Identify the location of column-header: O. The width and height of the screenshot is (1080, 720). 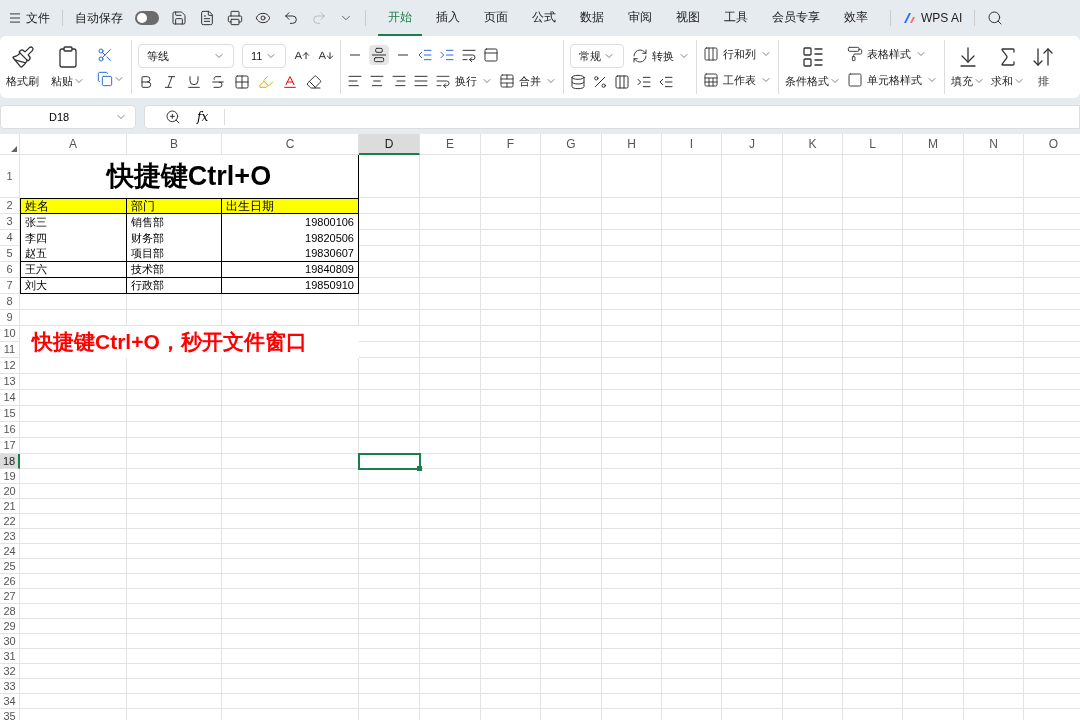
(1052, 144).